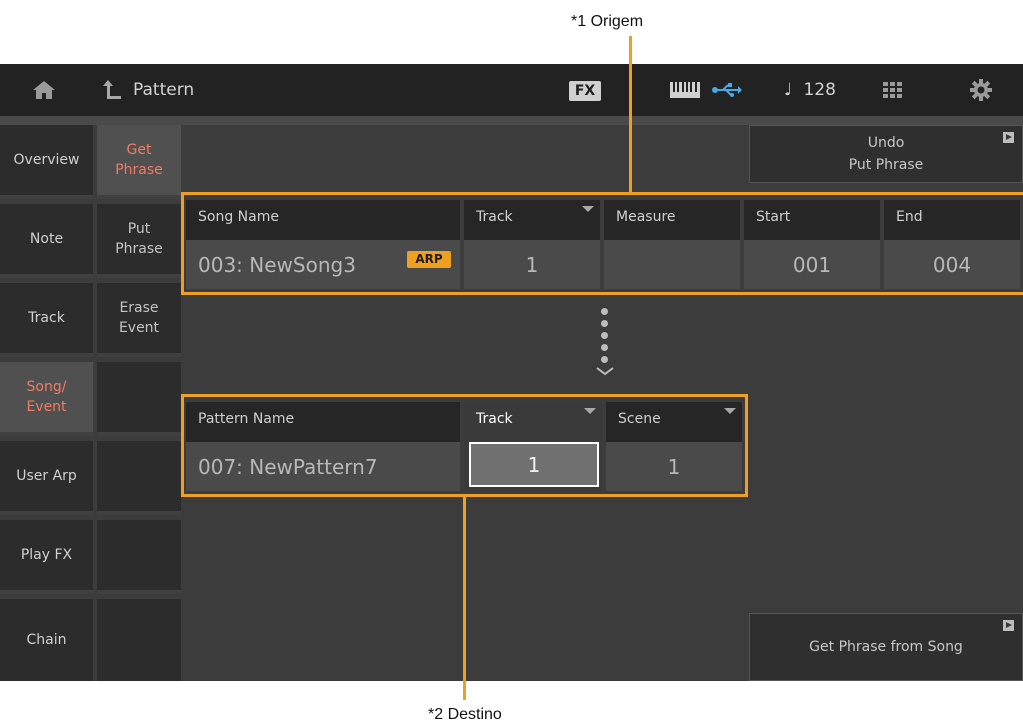 The height and width of the screenshot is (727, 1023). I want to click on scene-param: Scene 1, so click(674, 446).